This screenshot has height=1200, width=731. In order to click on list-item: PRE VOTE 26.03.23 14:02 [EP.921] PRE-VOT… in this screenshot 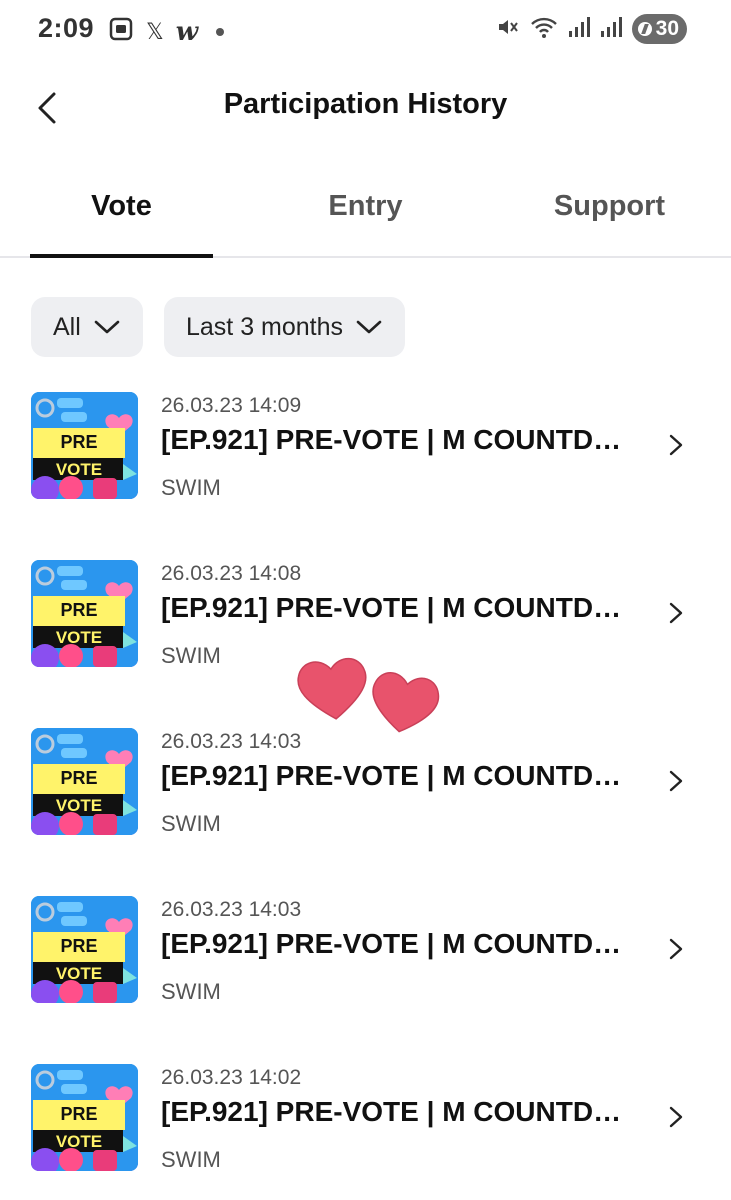, I will do `click(365, 1119)`.